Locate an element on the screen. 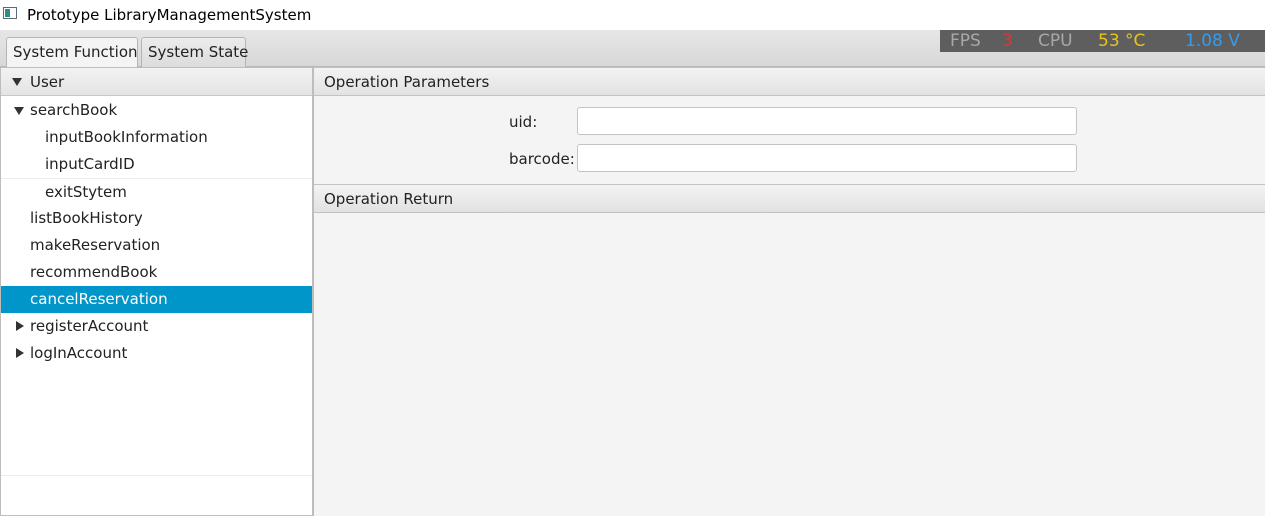 The width and height of the screenshot is (1265, 516). tree-item-listBookHistory: listBookHistory is located at coordinates (156, 218).